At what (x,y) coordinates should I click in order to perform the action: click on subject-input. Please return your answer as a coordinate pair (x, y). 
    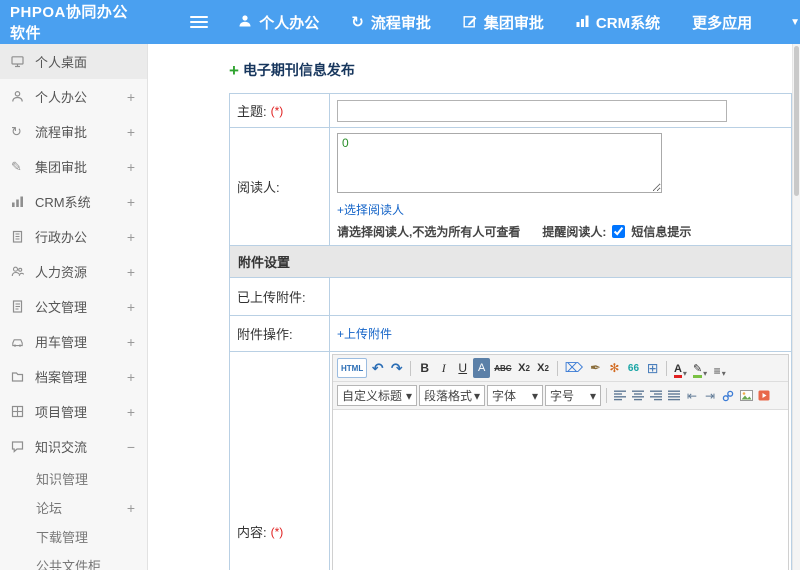
    Looking at the image, I should click on (532, 110).